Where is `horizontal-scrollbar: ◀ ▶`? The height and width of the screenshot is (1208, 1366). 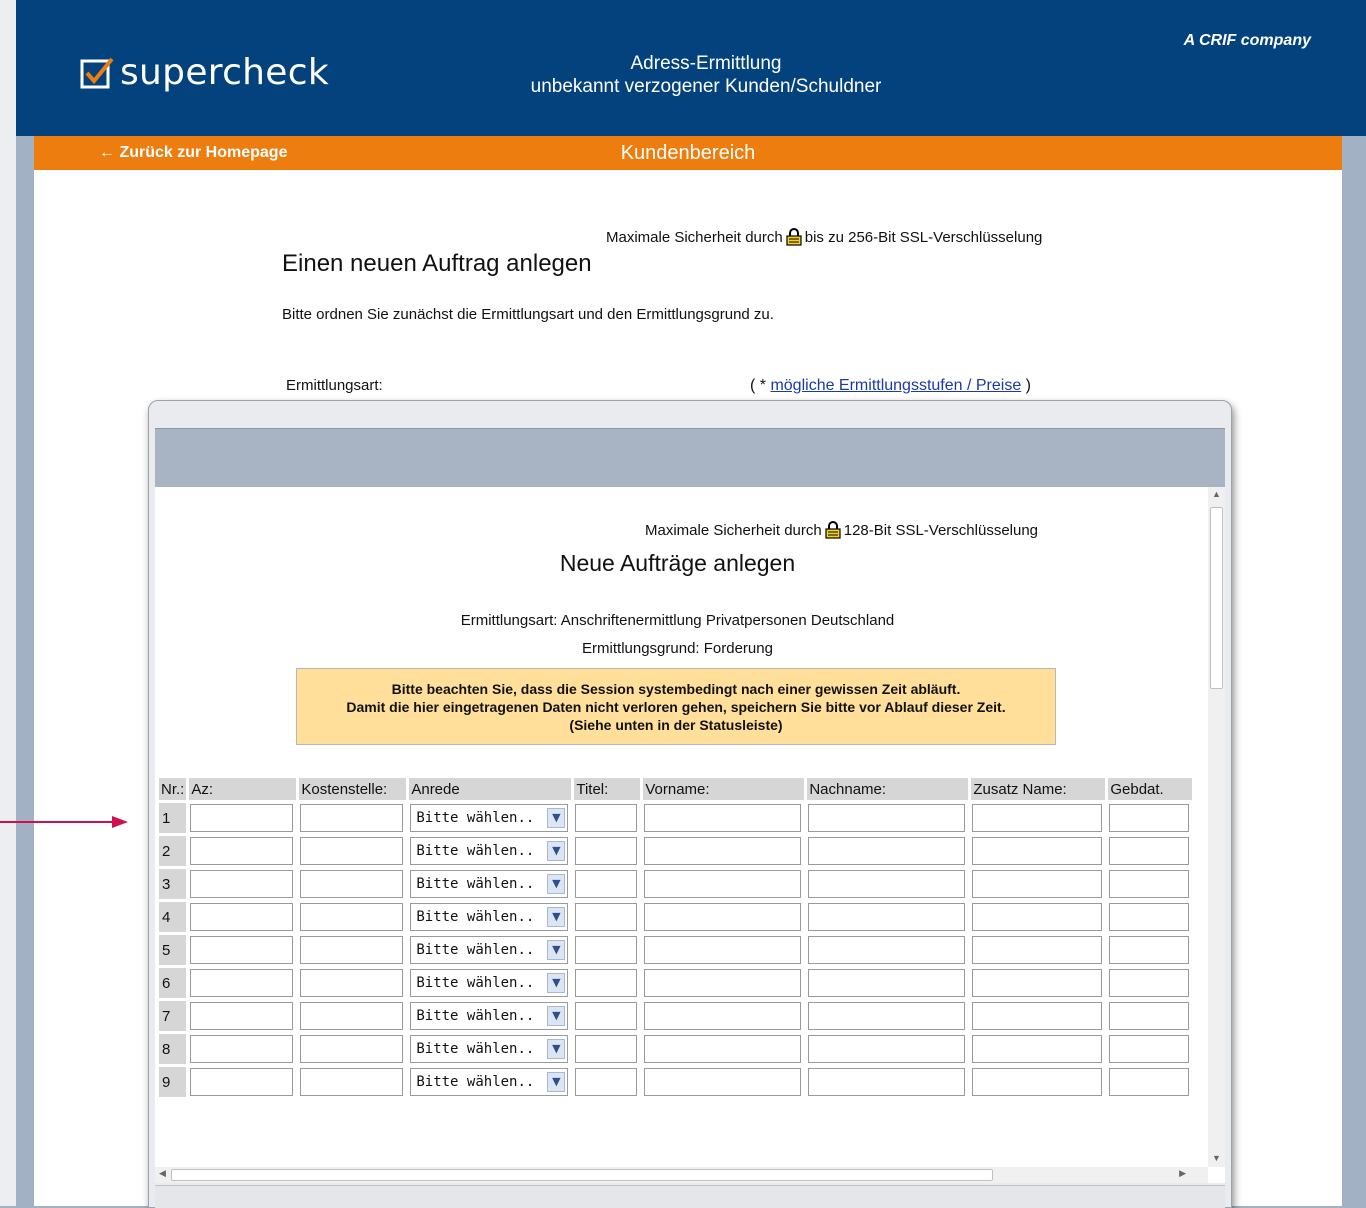
horizontal-scrollbar: ◀ ▶ is located at coordinates (681, 1175).